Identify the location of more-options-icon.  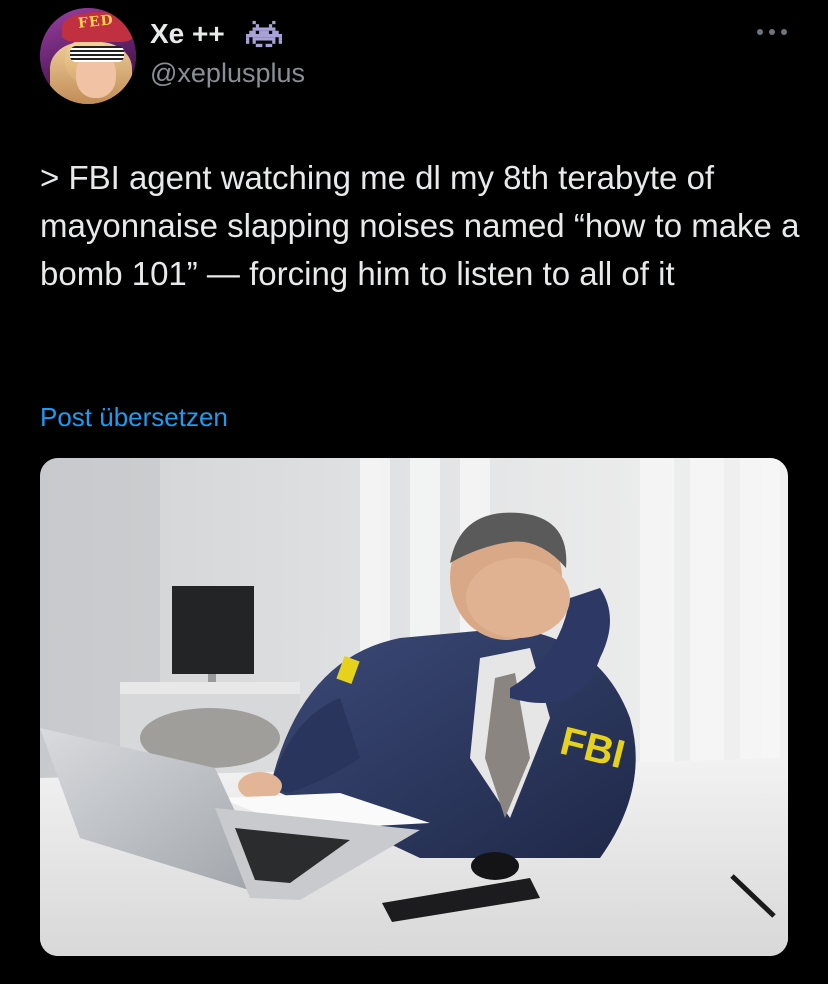
(772, 32).